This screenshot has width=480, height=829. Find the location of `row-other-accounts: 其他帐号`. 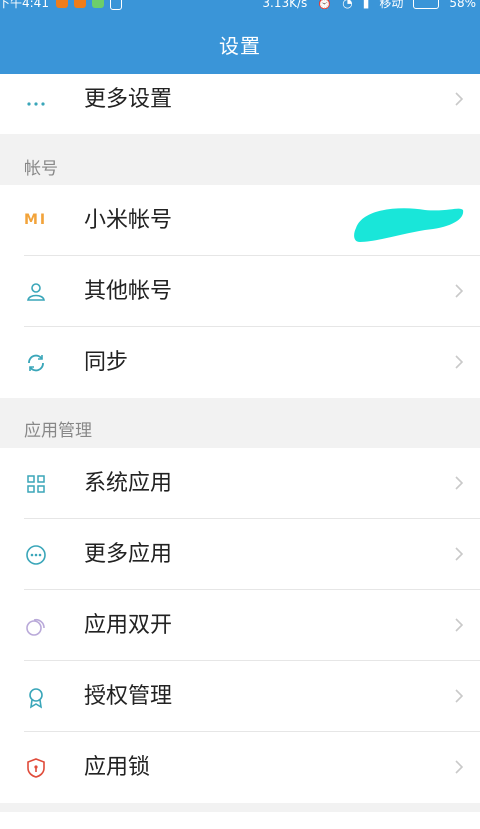

row-other-accounts: 其他帐号 is located at coordinates (240, 291).